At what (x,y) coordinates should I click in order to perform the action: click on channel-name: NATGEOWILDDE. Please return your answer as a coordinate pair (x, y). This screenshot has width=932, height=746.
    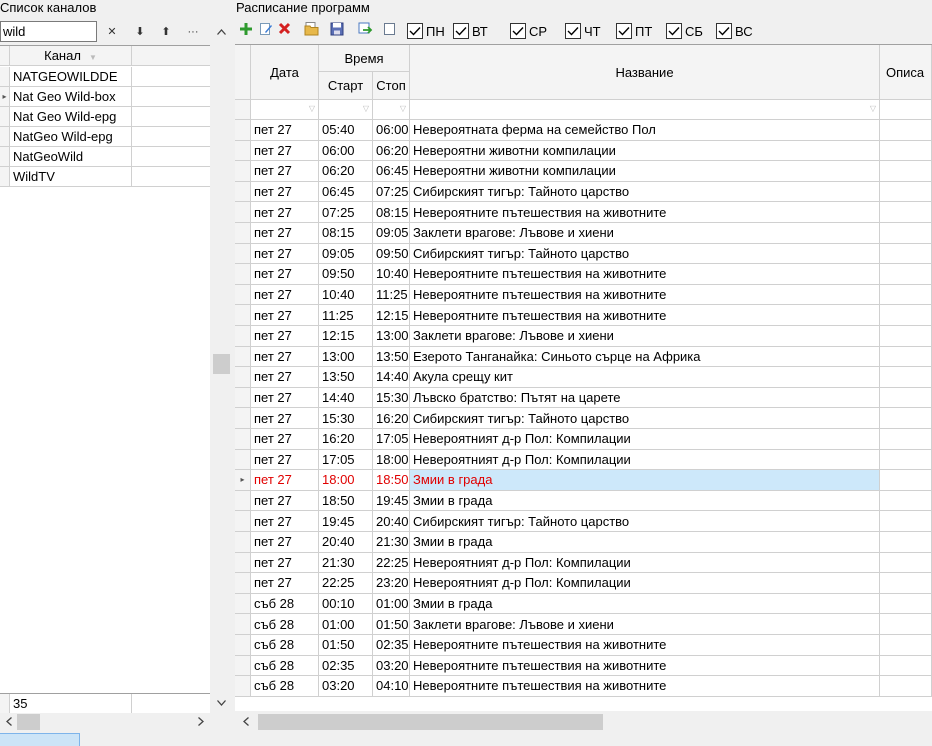
    Looking at the image, I should click on (71, 77).